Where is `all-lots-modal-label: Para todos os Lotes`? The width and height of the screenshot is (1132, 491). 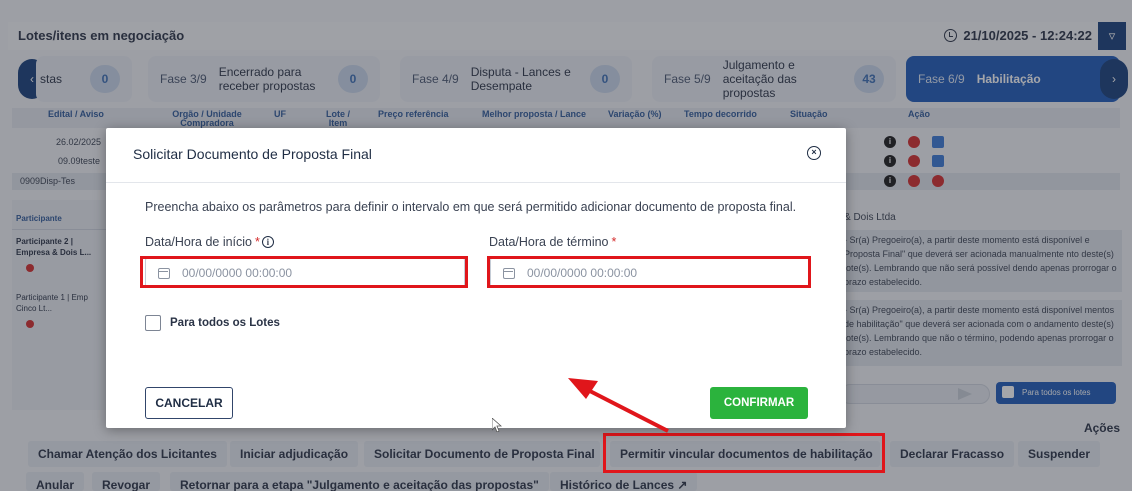
all-lots-modal-label: Para todos os Lotes is located at coordinates (225, 323).